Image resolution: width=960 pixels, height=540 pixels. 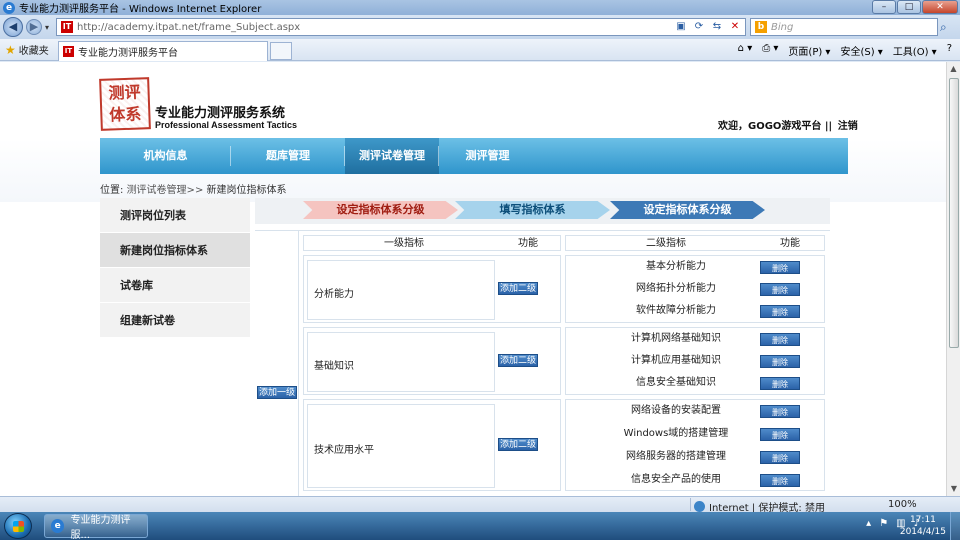 I want to click on brand-subtitle: Professional Assessment Tactics, so click(x=226, y=125).